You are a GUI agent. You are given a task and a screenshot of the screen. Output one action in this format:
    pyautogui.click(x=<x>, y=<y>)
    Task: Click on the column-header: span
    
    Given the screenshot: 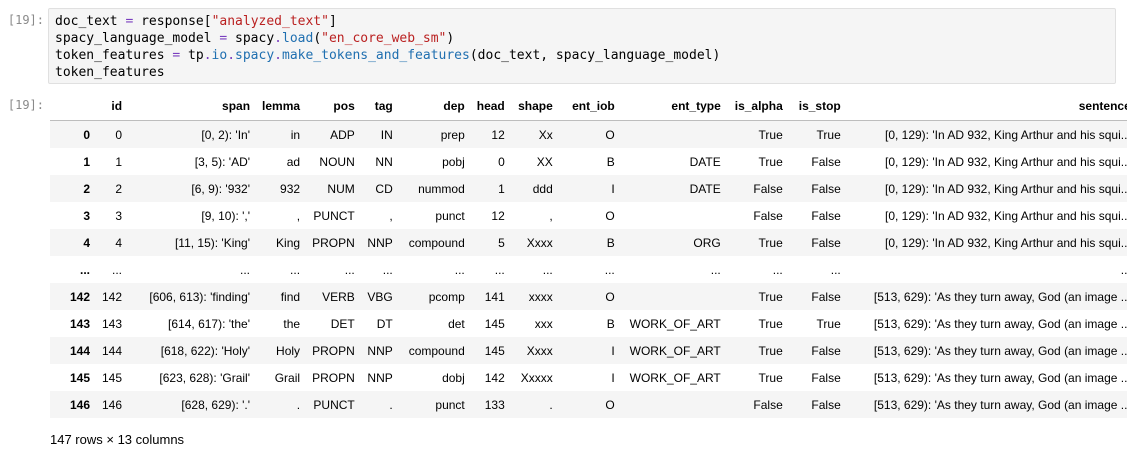 What is the action you would take?
    pyautogui.click(x=192, y=106)
    